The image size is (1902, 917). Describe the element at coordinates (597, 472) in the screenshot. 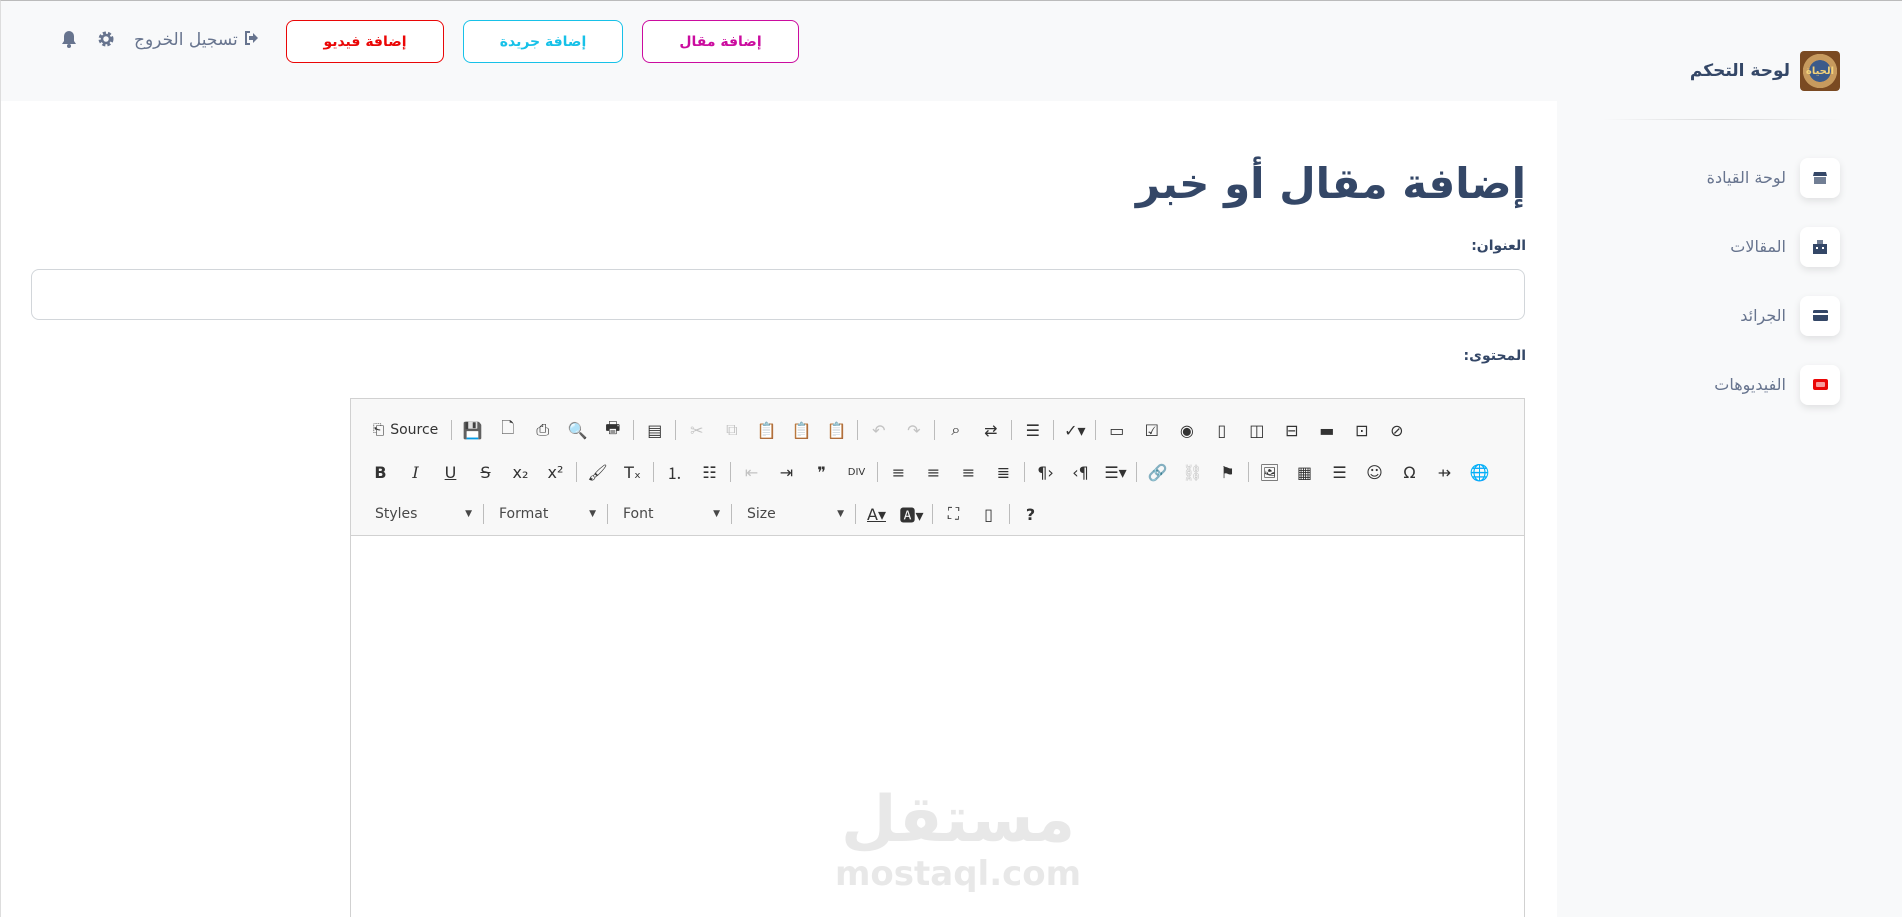

I see `copy-format-icon: 🖌` at that location.